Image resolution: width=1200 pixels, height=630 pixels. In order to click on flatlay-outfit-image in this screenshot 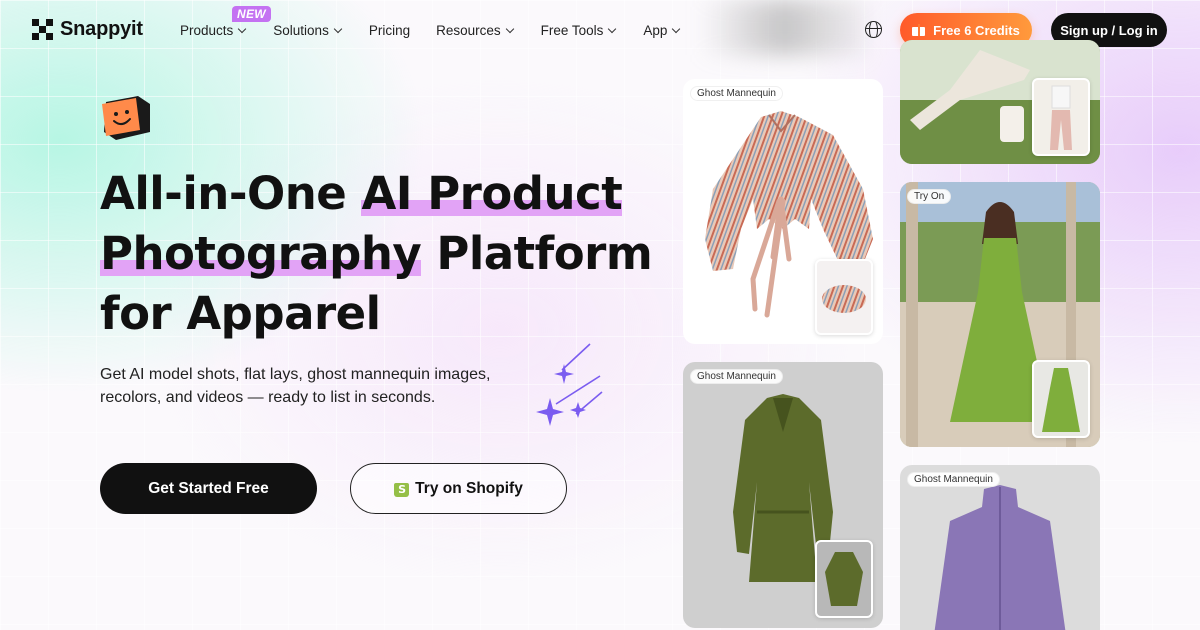, I will do `click(1061, 117)`.